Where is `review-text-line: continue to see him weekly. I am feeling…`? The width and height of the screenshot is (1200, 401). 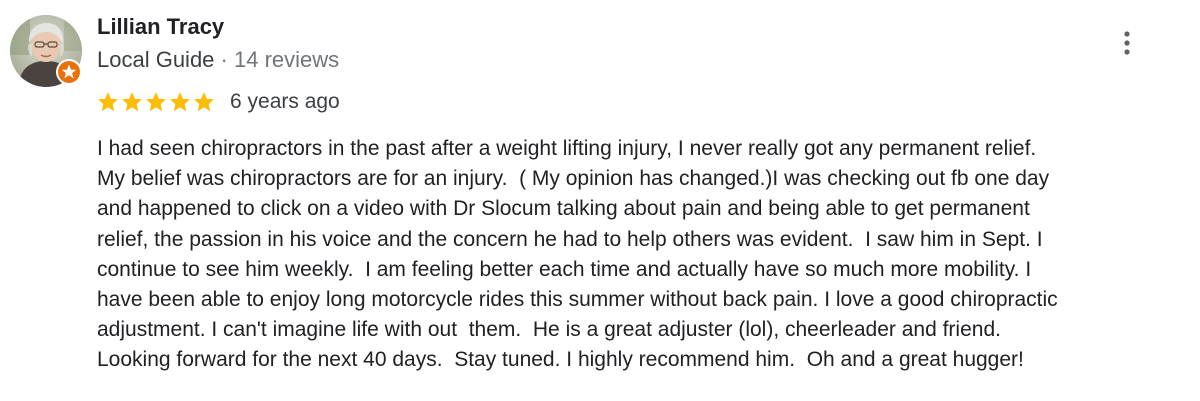 review-text-line: continue to see him weekly. I am feeling… is located at coordinates (564, 269).